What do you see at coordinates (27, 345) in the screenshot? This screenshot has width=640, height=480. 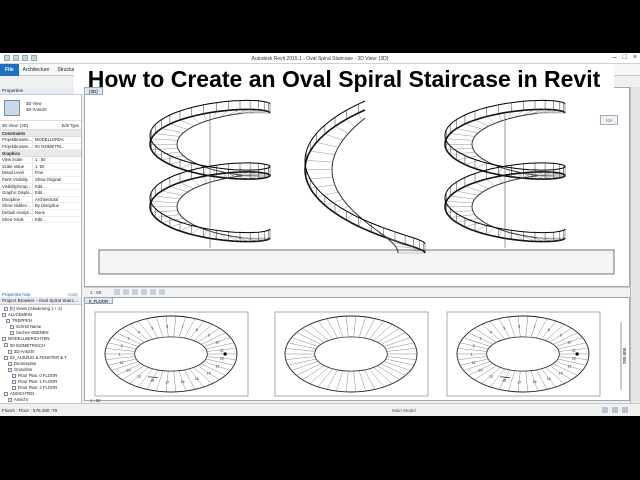 I see `browser-item-label: 00 ISOMETRISCH` at bounding box center [27, 345].